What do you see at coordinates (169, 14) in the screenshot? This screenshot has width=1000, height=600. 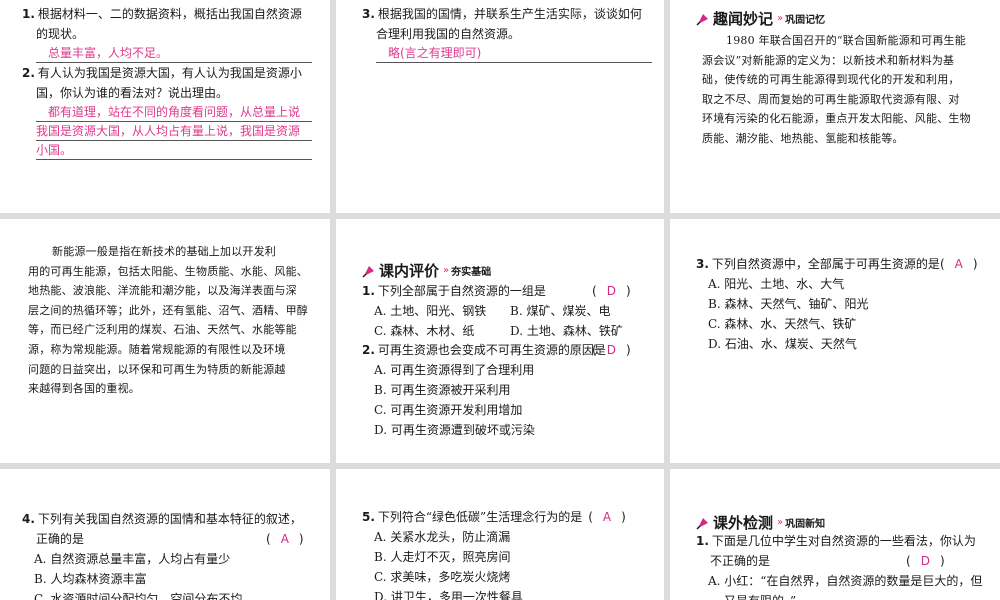 I see `question-text: 根据材料一、二的数据资料，概括出我国自然资源` at bounding box center [169, 14].